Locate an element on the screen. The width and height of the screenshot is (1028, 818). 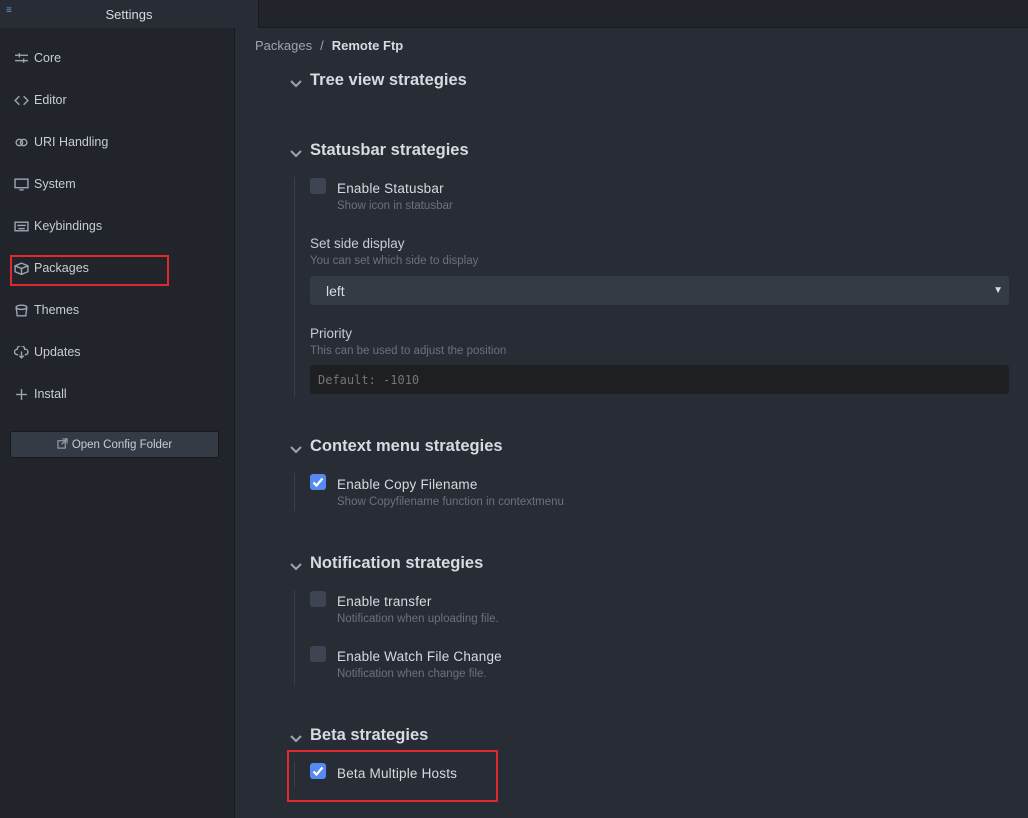
enable-copy-filename-label: Enable Copy Filename is located at coordinates (407, 484).